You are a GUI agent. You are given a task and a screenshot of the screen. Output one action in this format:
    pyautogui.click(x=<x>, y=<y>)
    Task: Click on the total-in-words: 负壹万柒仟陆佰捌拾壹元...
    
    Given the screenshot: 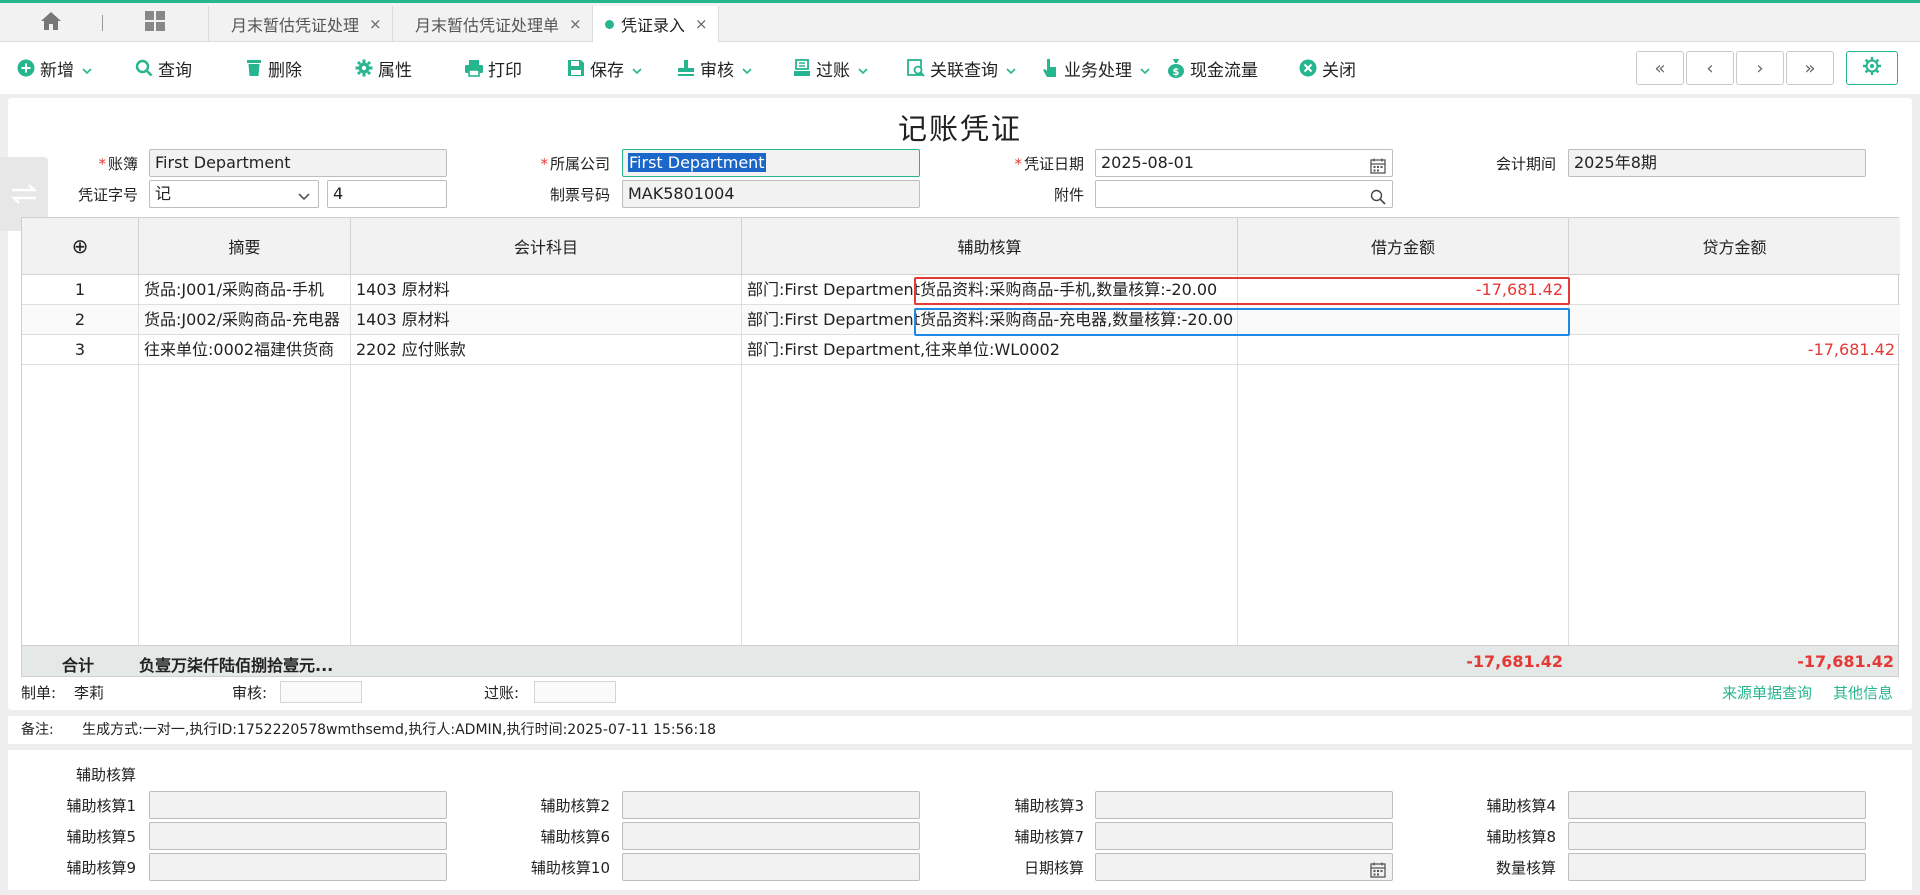 What is the action you would take?
    pyautogui.click(x=236, y=665)
    